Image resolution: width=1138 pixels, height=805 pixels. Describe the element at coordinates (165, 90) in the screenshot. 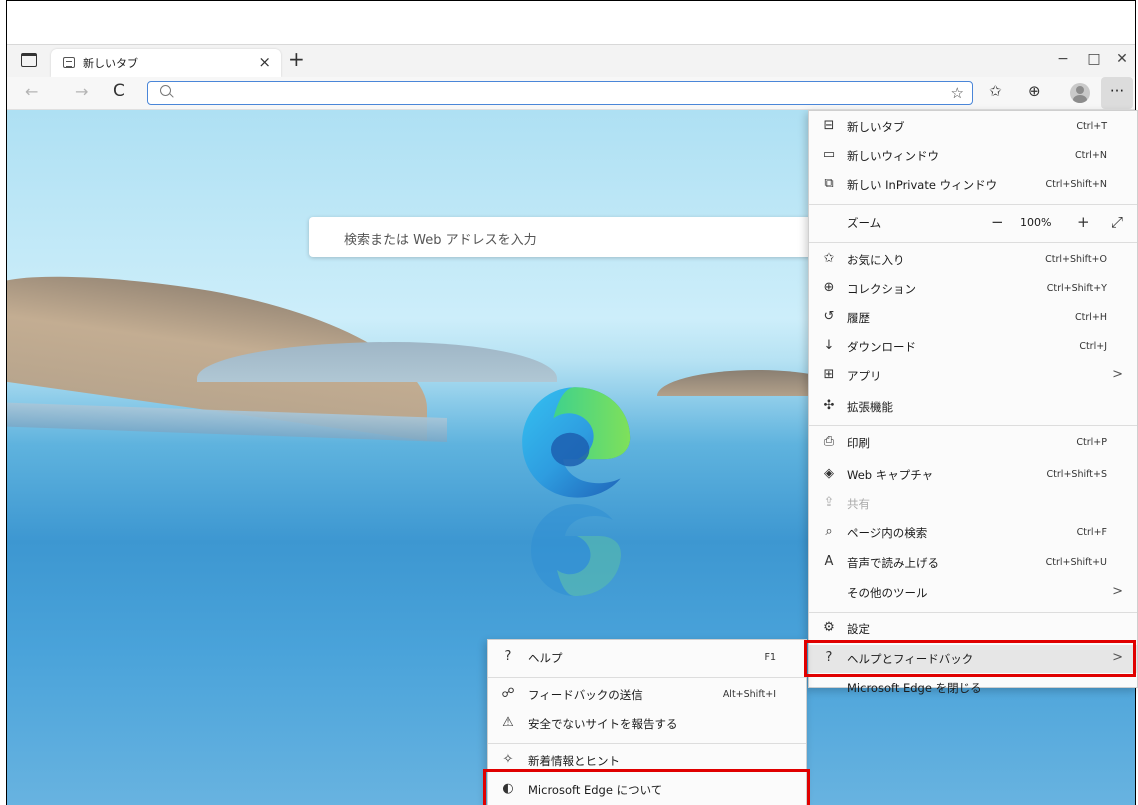

I see `search-icon` at that location.